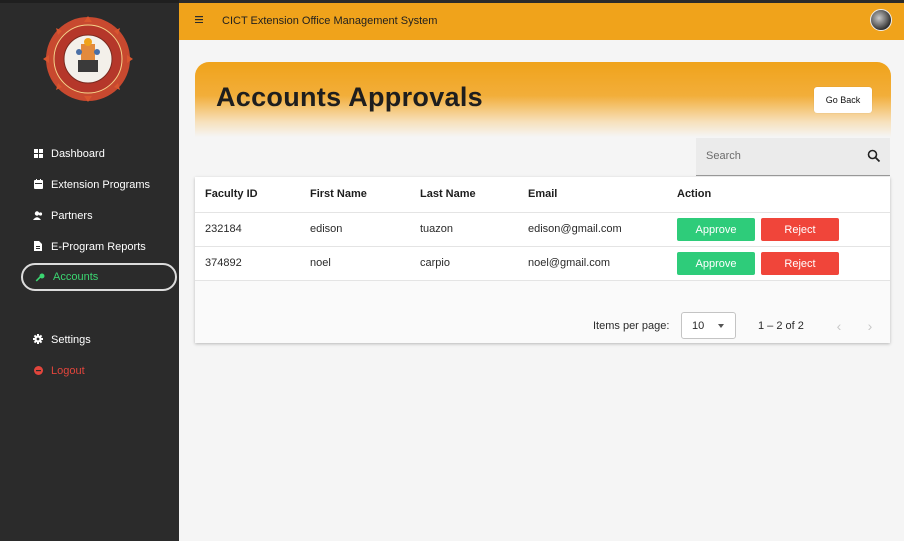  Describe the element at coordinates (437, 229) in the screenshot. I see `last-name-cell: tuazon` at that location.